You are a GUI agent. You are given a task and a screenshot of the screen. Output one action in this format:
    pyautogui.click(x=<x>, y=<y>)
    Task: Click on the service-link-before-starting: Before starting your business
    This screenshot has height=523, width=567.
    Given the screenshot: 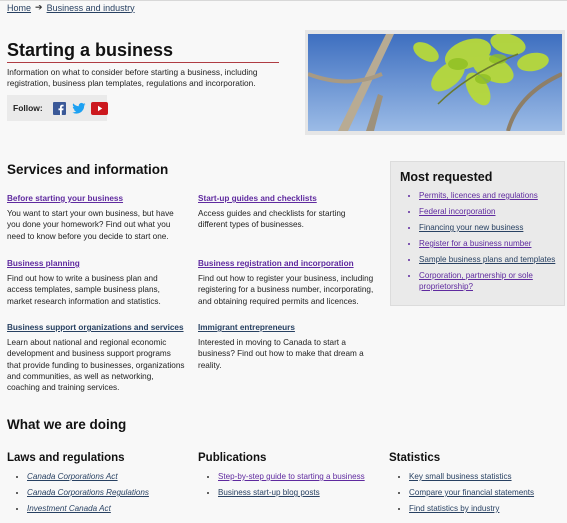 What is the action you would take?
    pyautogui.click(x=65, y=198)
    